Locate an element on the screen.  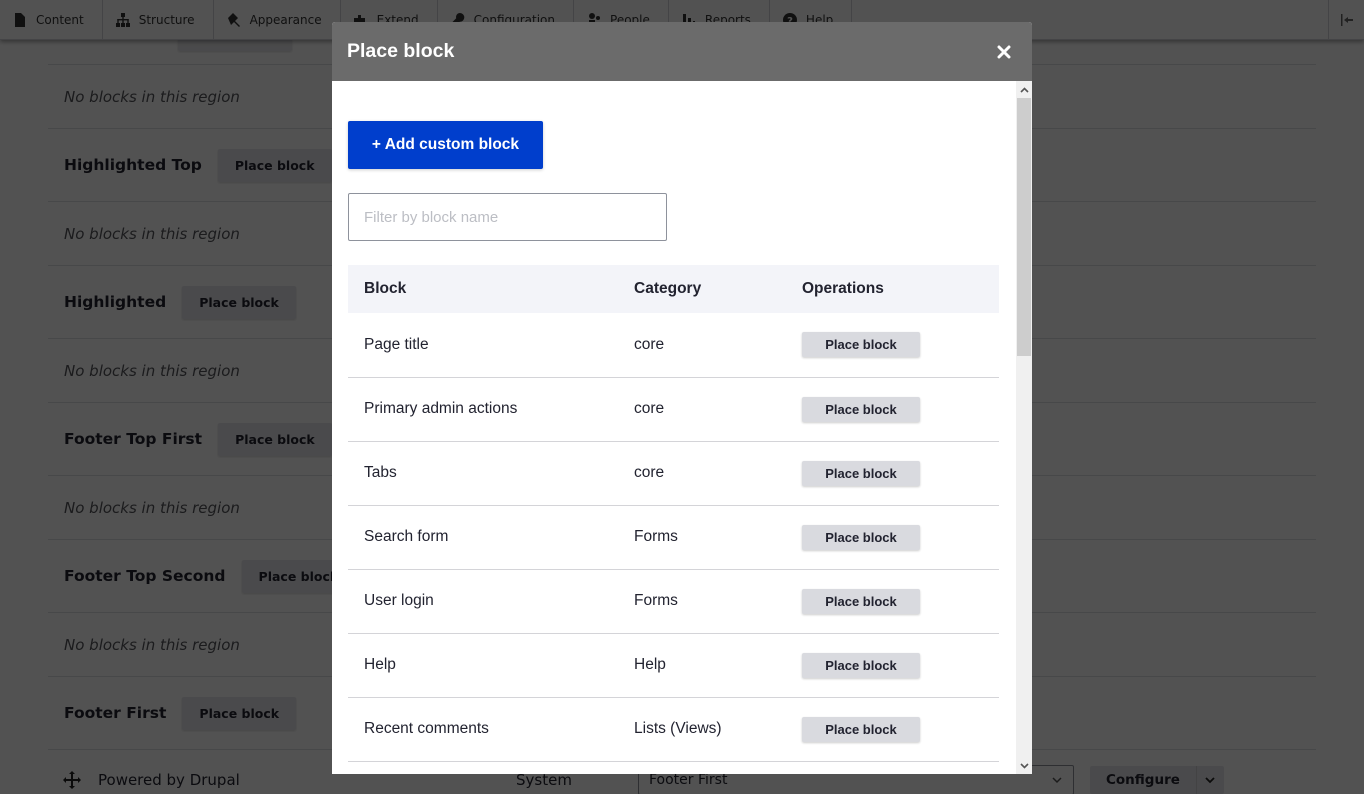
close-button is located at coordinates (1004, 52).